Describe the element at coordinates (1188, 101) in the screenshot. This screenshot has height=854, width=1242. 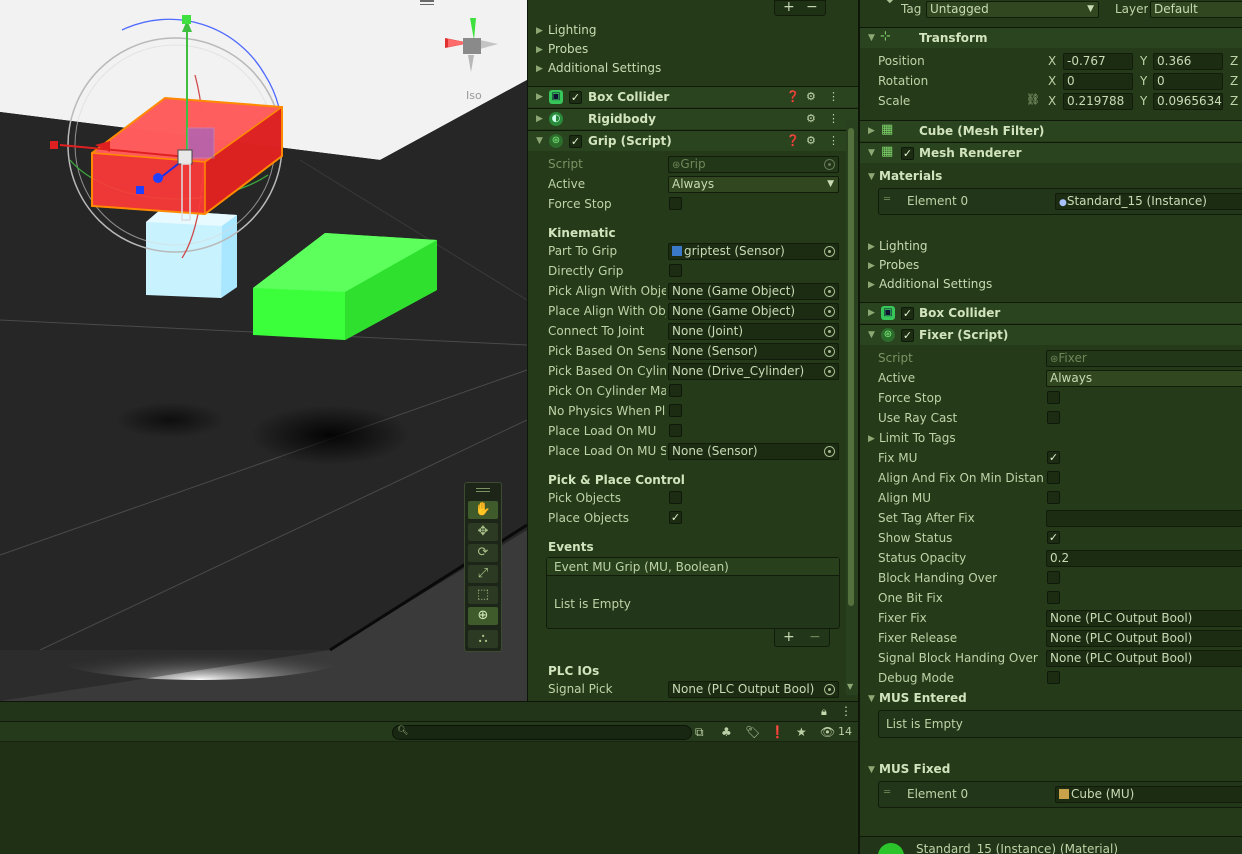
I see `scale-y-field: 0.0965634'` at that location.